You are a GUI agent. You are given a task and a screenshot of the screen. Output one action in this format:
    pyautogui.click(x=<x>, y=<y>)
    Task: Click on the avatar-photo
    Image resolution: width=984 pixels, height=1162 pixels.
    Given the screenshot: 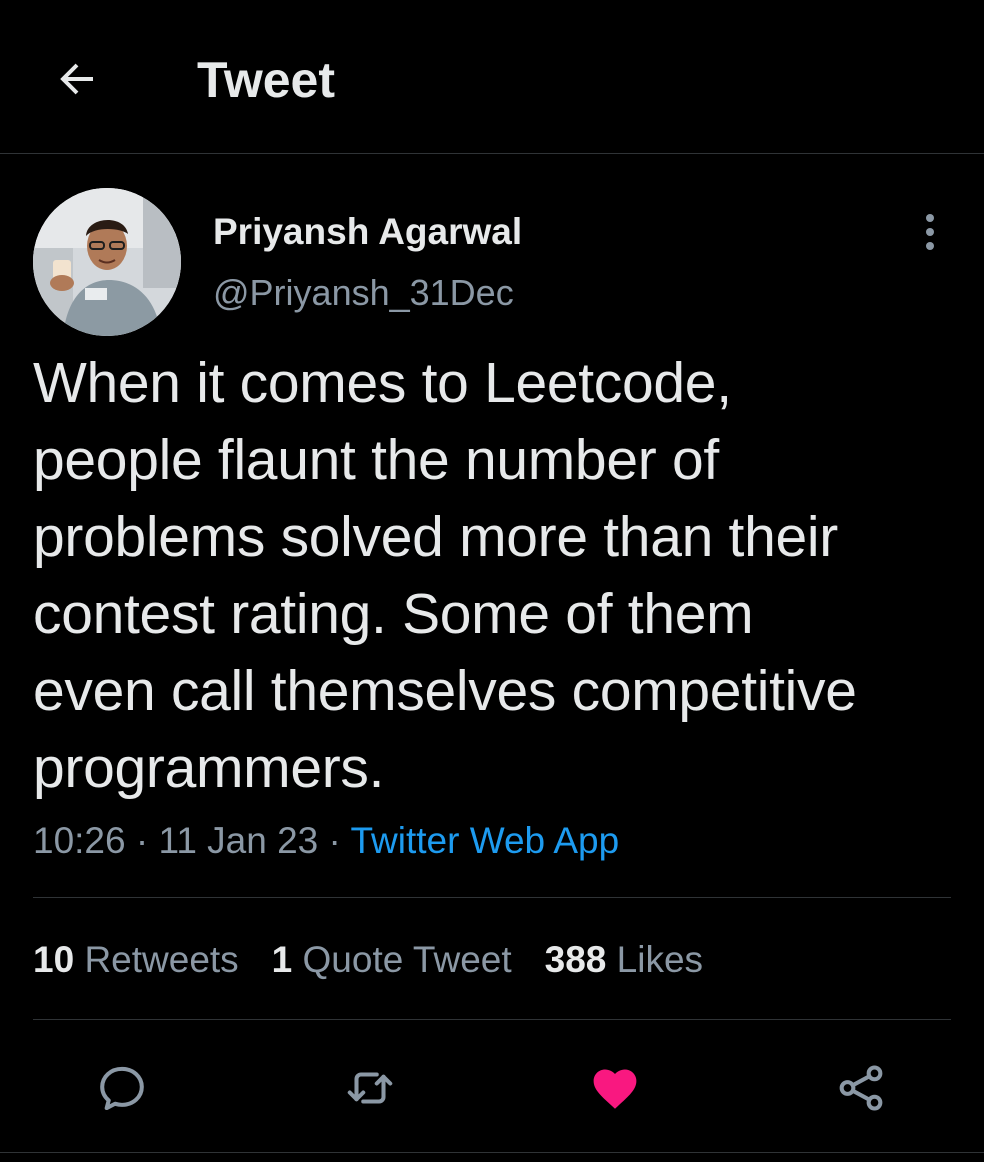 What is the action you would take?
    pyautogui.click(x=107, y=262)
    